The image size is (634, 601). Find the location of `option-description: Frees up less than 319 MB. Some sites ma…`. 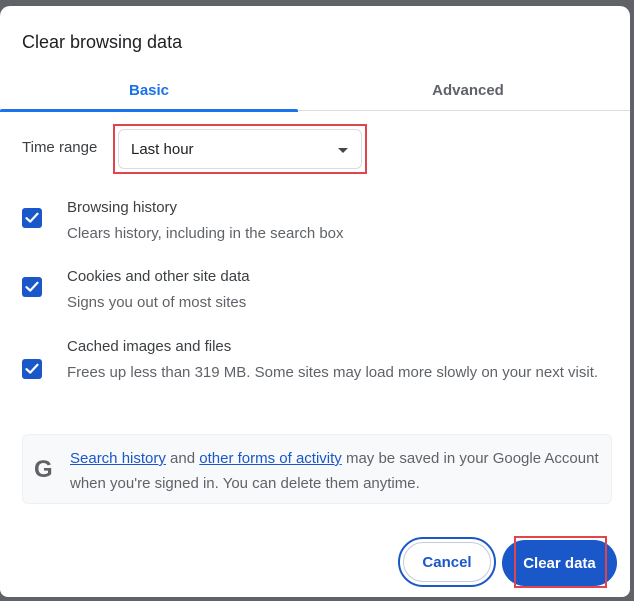

option-description: Frees up less than 319 MB. Some sites ma… is located at coordinates (333, 372).